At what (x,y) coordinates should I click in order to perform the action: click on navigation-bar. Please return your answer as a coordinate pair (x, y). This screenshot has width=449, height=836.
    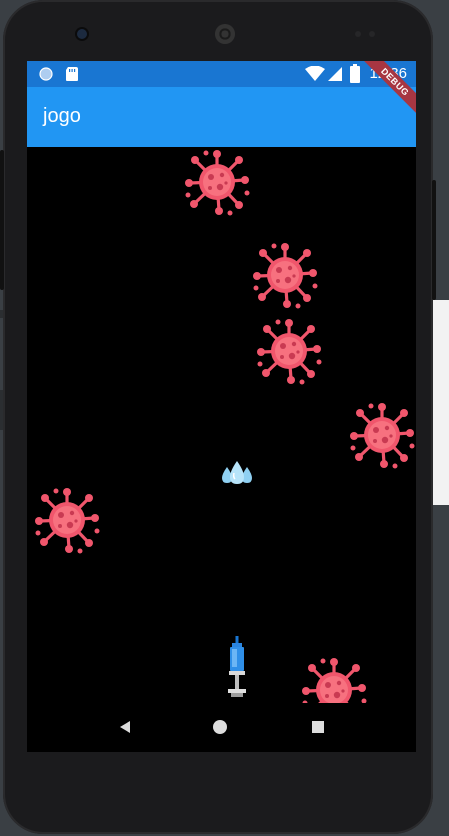
    Looking at the image, I should click on (221, 727).